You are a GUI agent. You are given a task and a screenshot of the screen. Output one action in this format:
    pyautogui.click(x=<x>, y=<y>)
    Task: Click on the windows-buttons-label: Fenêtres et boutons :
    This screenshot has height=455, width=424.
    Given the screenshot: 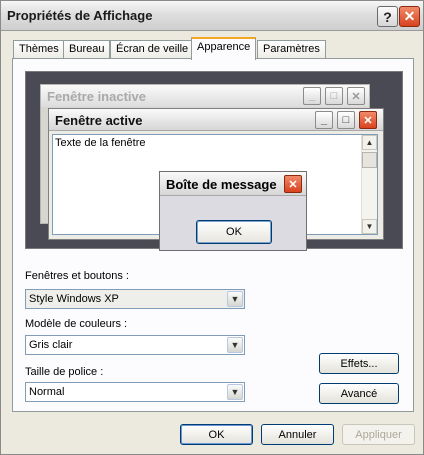 What is the action you would take?
    pyautogui.click(x=77, y=276)
    